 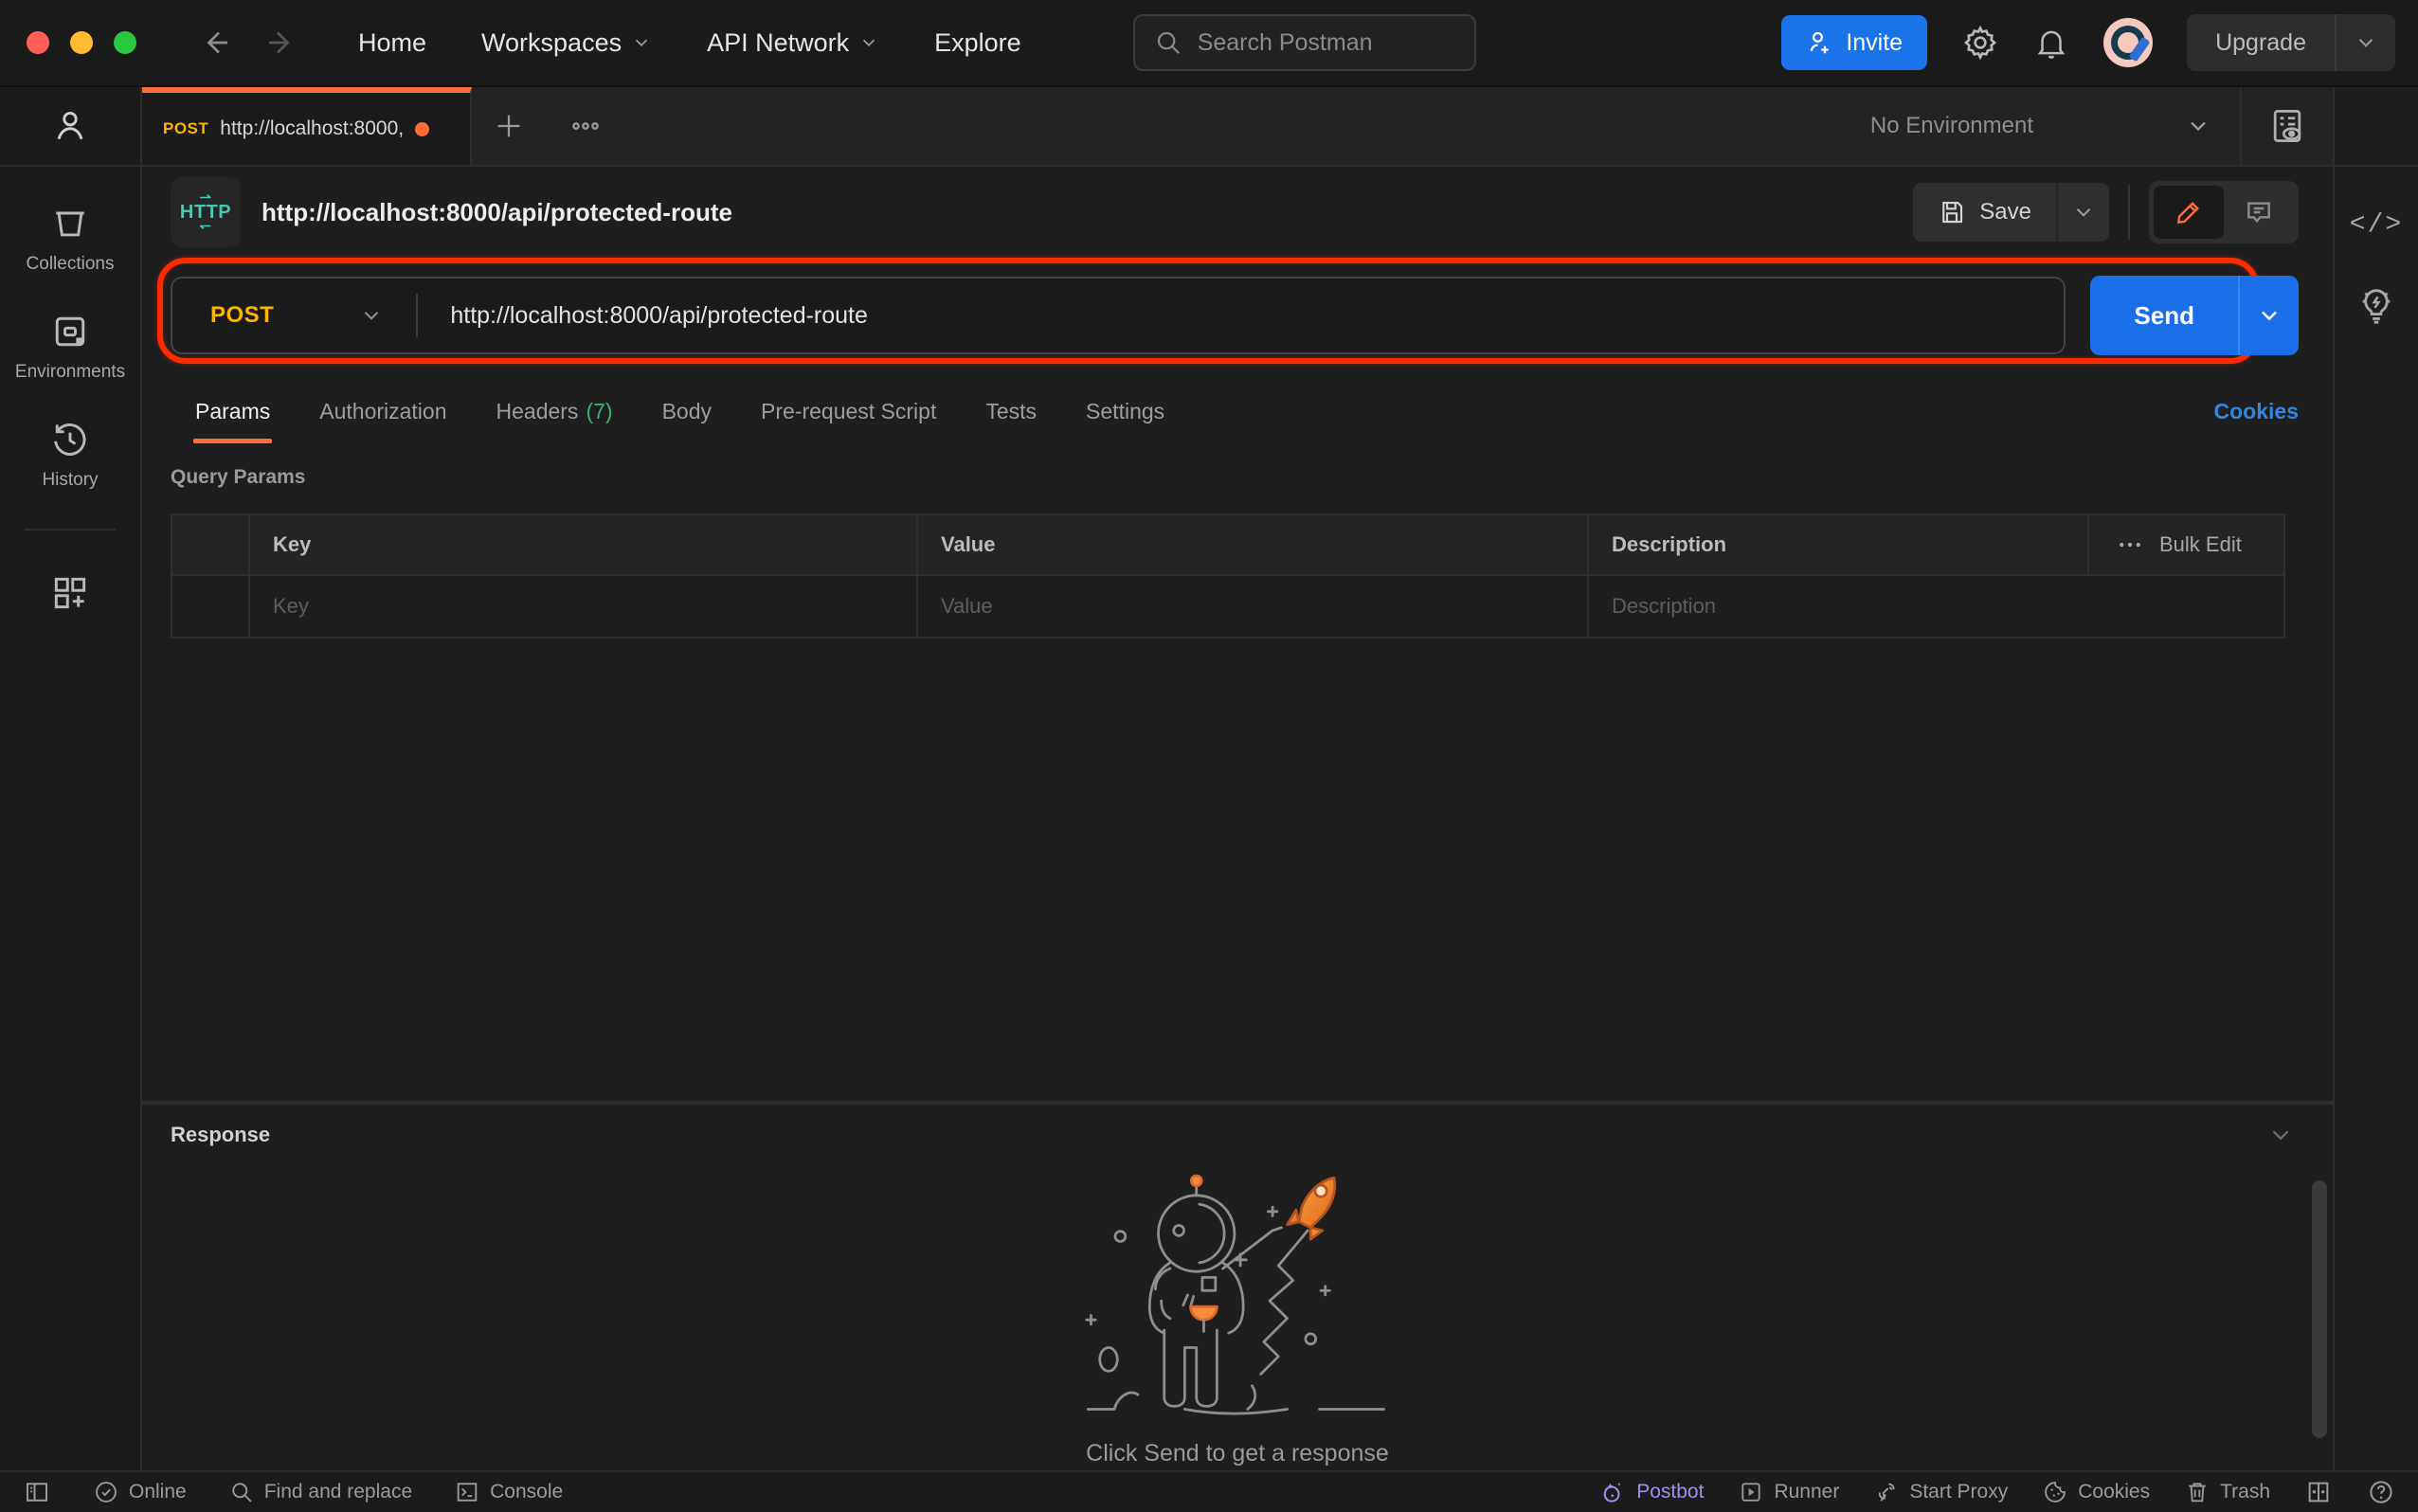 What do you see at coordinates (45, 1492) in the screenshot?
I see `toggle-sidebar-button` at bounding box center [45, 1492].